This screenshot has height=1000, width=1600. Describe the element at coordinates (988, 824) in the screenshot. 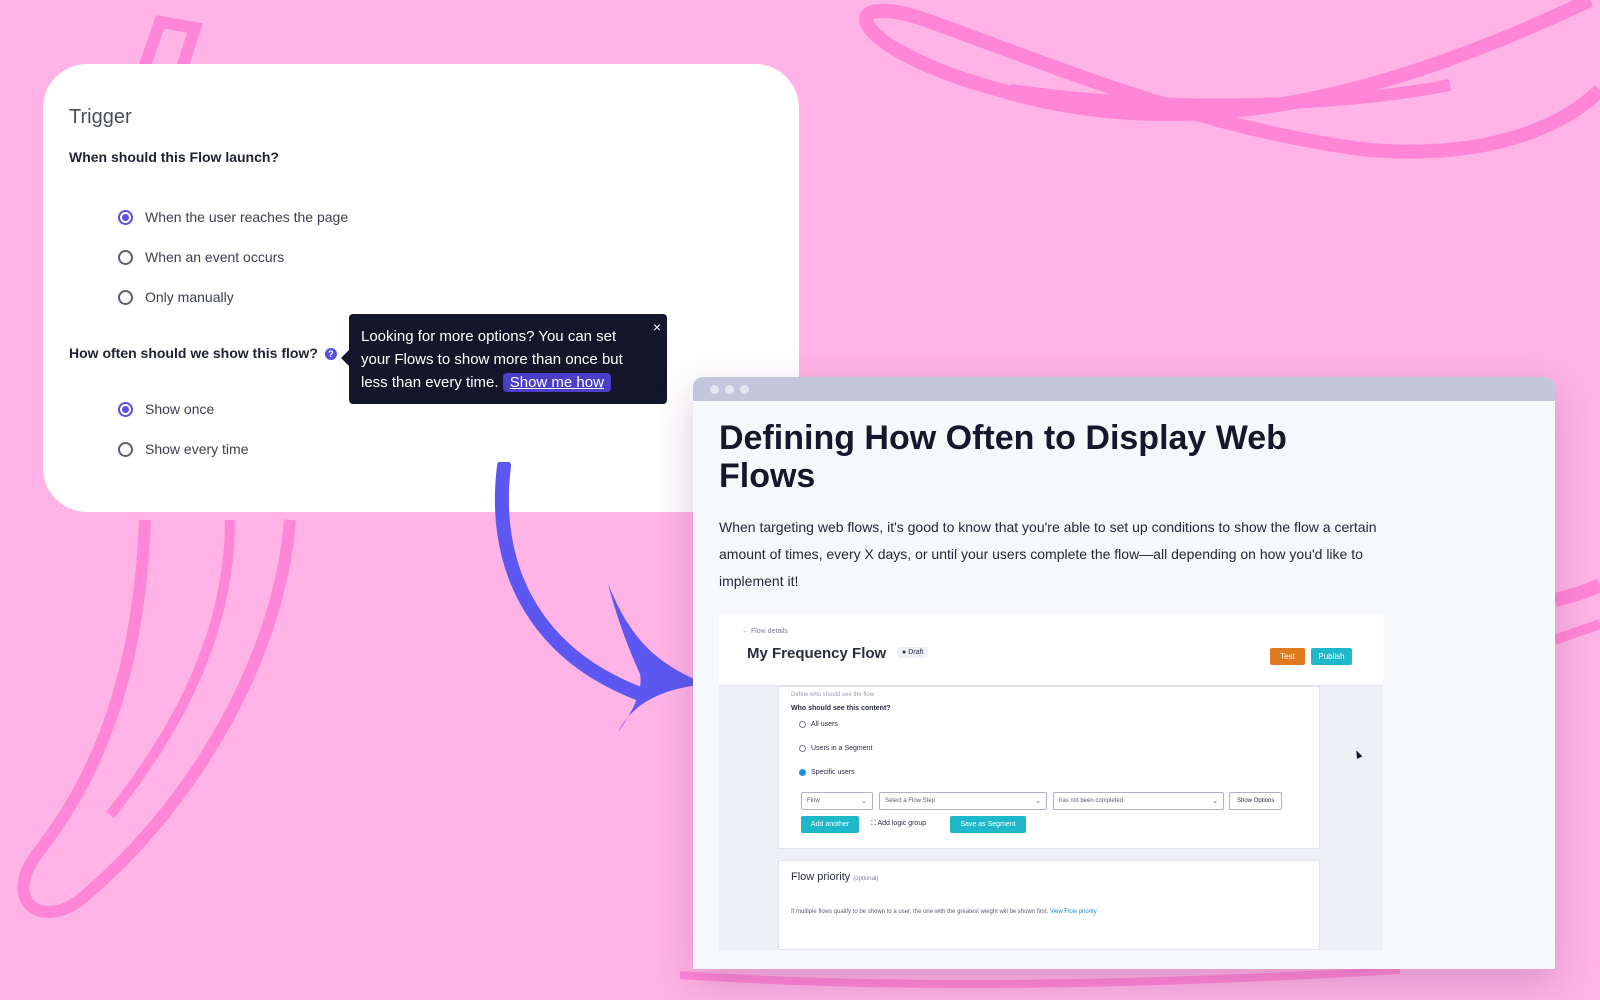

I see `save-segment-button: Save as Segment` at that location.